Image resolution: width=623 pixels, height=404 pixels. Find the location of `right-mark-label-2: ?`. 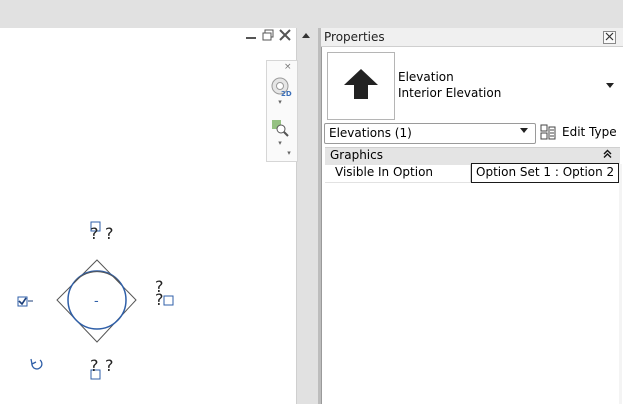

right-mark-label-2: ? is located at coordinates (159, 299).